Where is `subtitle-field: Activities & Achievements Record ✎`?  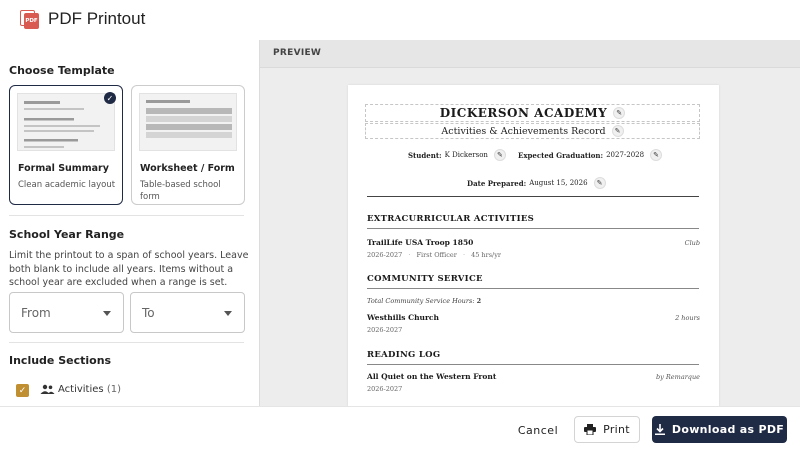 subtitle-field: Activities & Achievements Record ✎ is located at coordinates (532, 131).